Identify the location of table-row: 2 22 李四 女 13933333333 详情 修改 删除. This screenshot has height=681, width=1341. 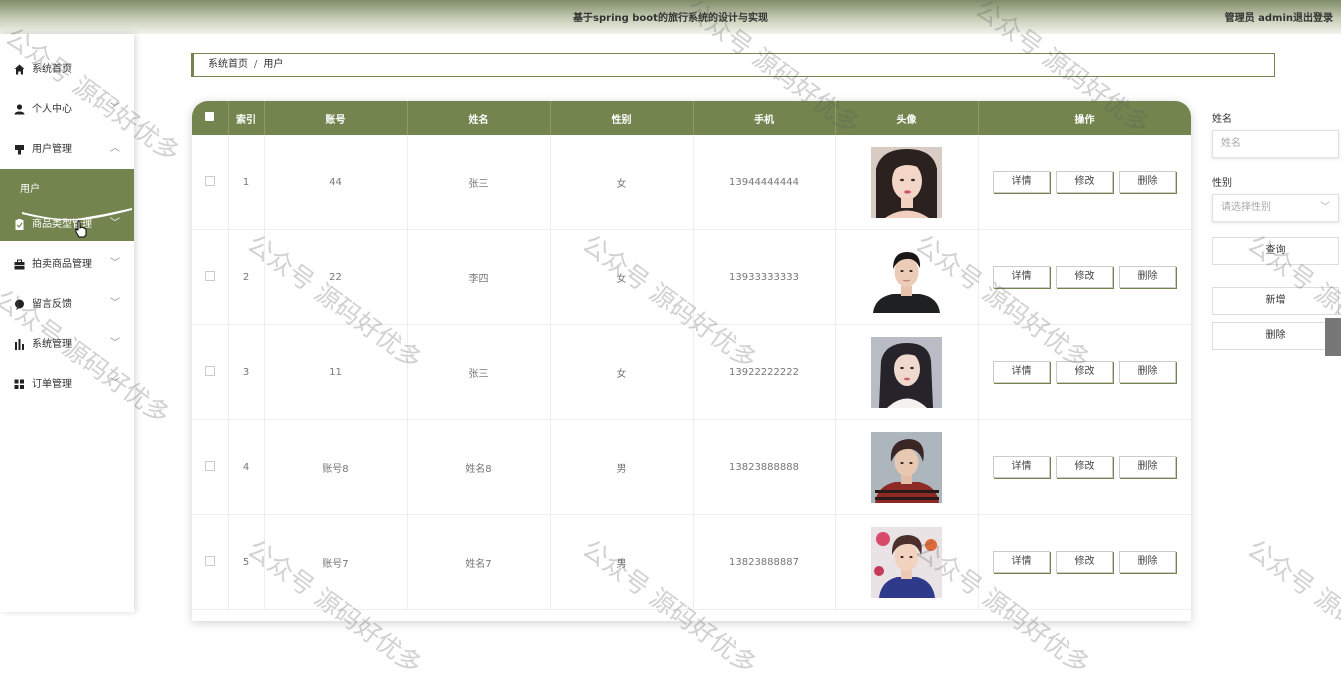
(691, 277).